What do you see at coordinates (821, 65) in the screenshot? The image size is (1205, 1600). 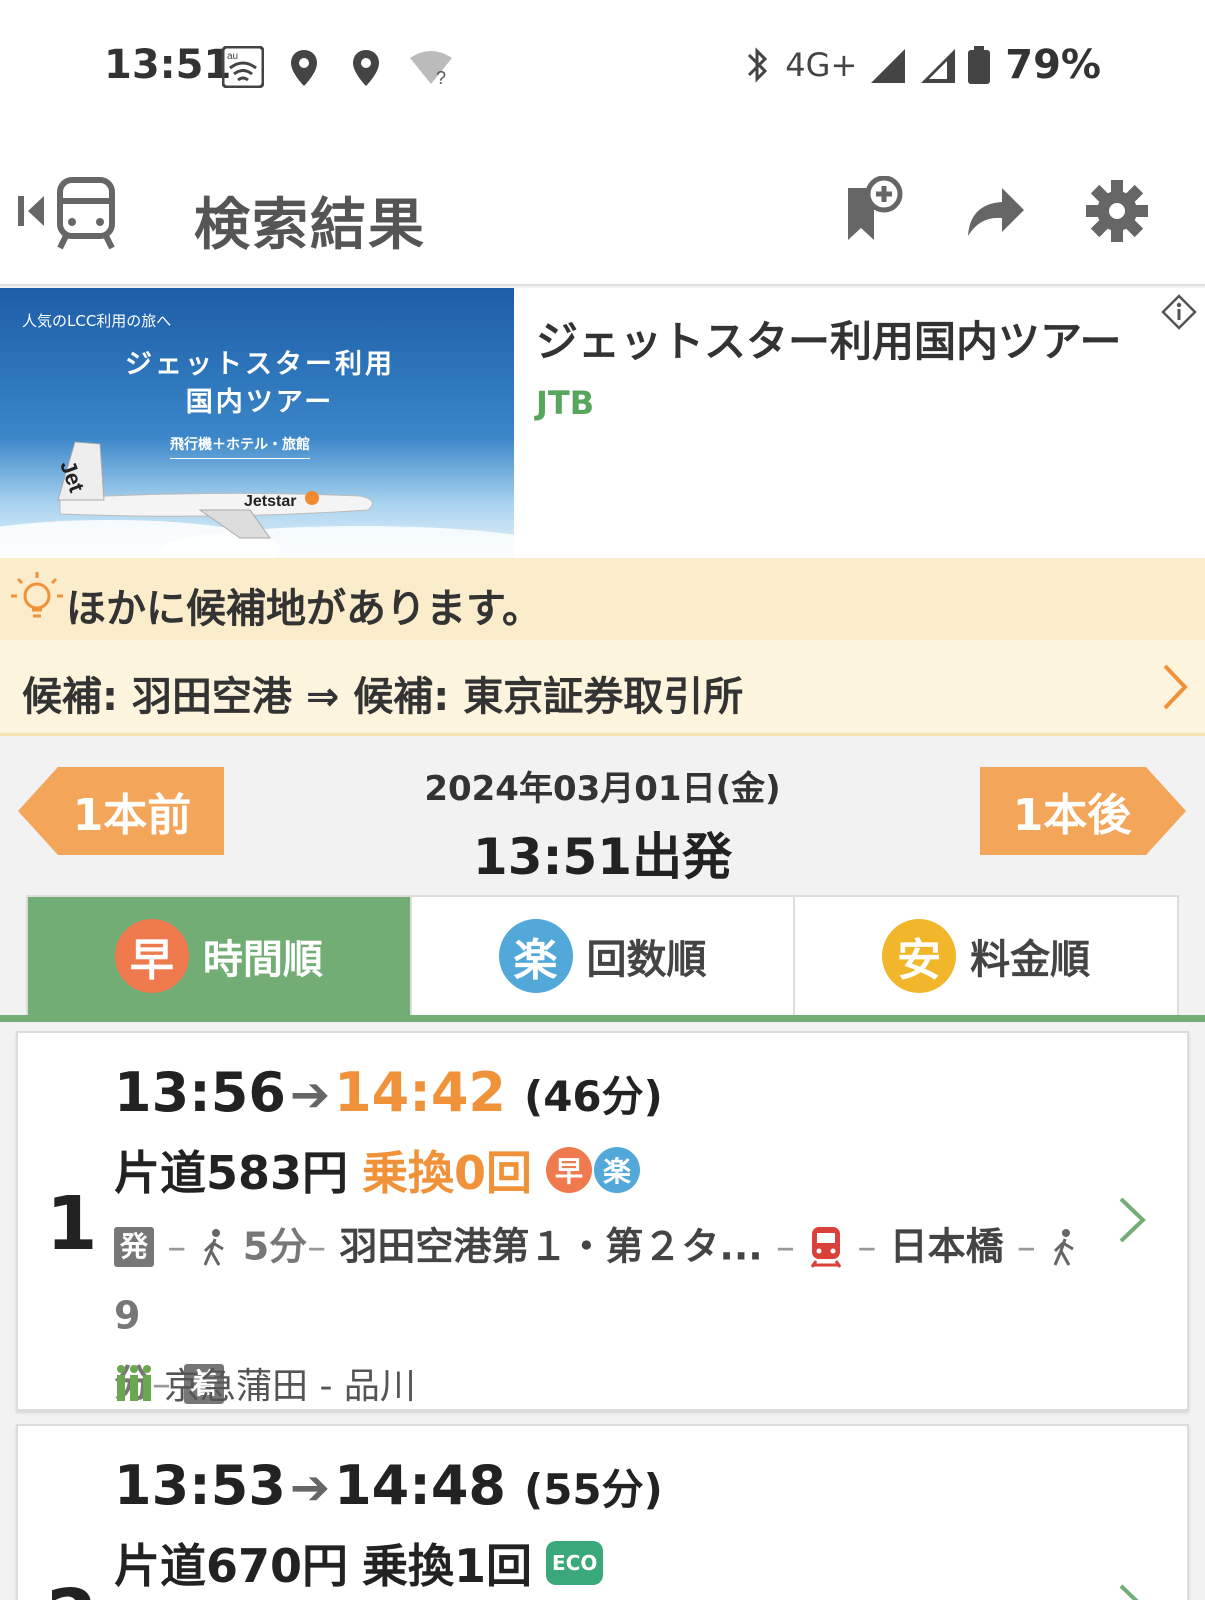 I see `network-type: 4G+` at bounding box center [821, 65].